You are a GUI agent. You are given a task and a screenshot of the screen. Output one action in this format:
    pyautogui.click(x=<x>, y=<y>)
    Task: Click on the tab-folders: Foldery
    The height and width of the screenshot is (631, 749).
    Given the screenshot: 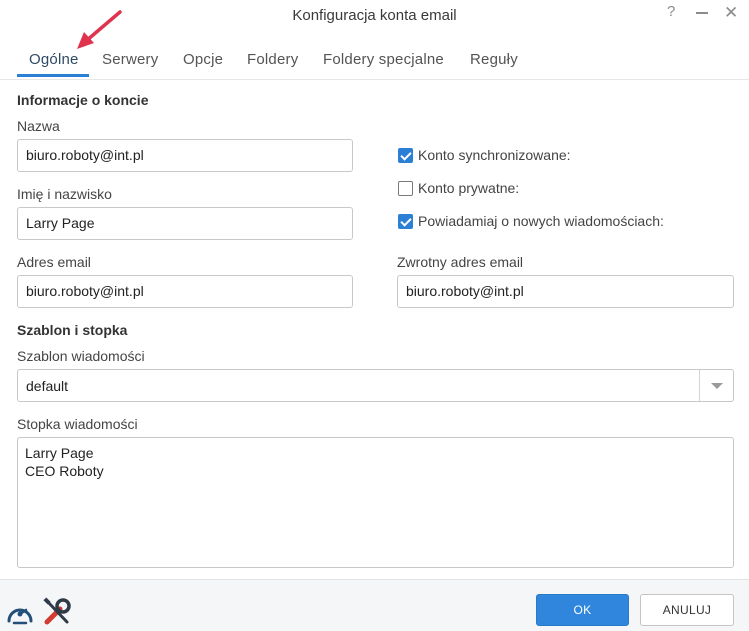 What is the action you would take?
    pyautogui.click(x=272, y=59)
    